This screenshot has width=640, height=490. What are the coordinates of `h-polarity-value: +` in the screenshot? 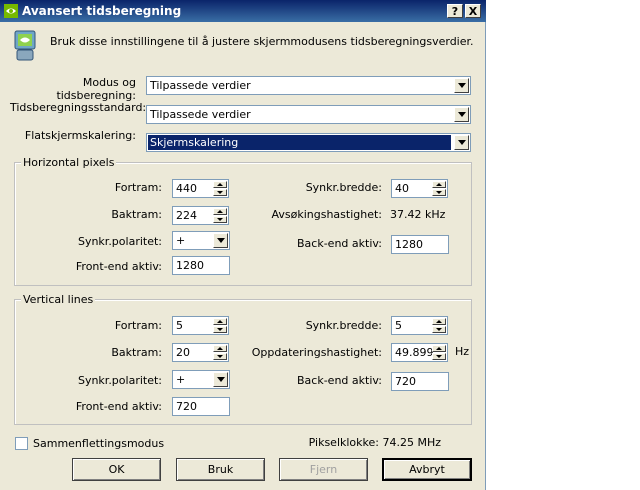 It's located at (181, 240).